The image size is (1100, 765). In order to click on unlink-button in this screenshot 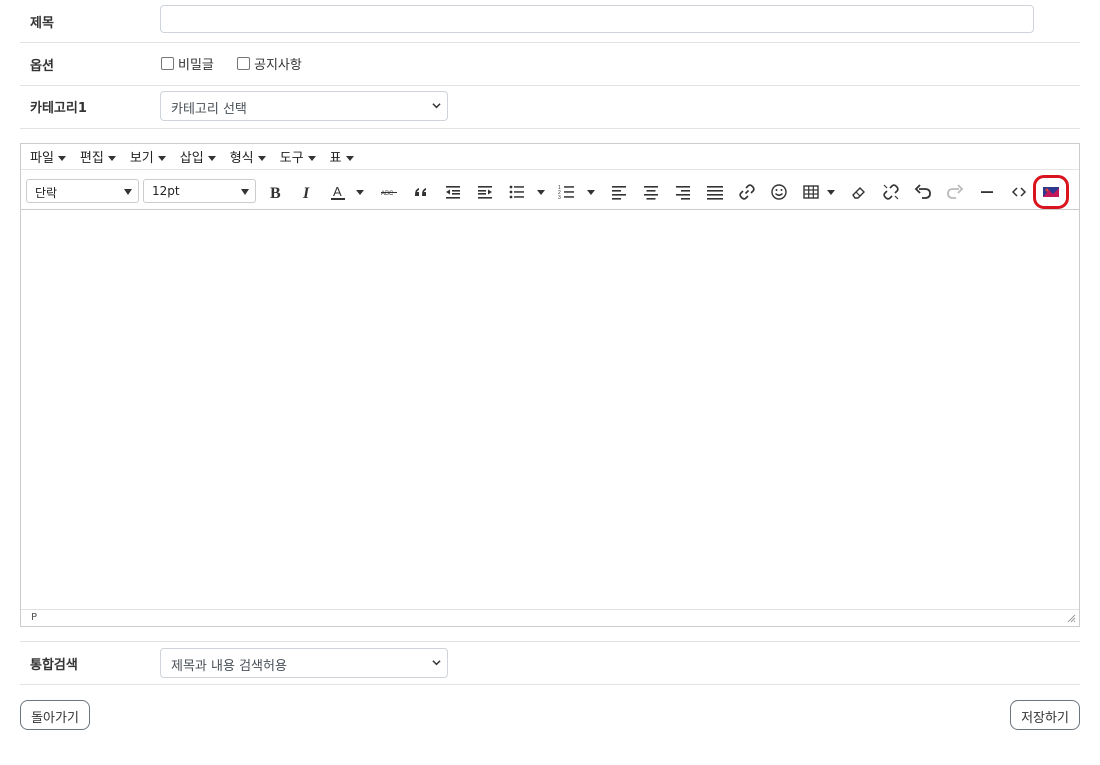, I will do `click(891, 192)`.